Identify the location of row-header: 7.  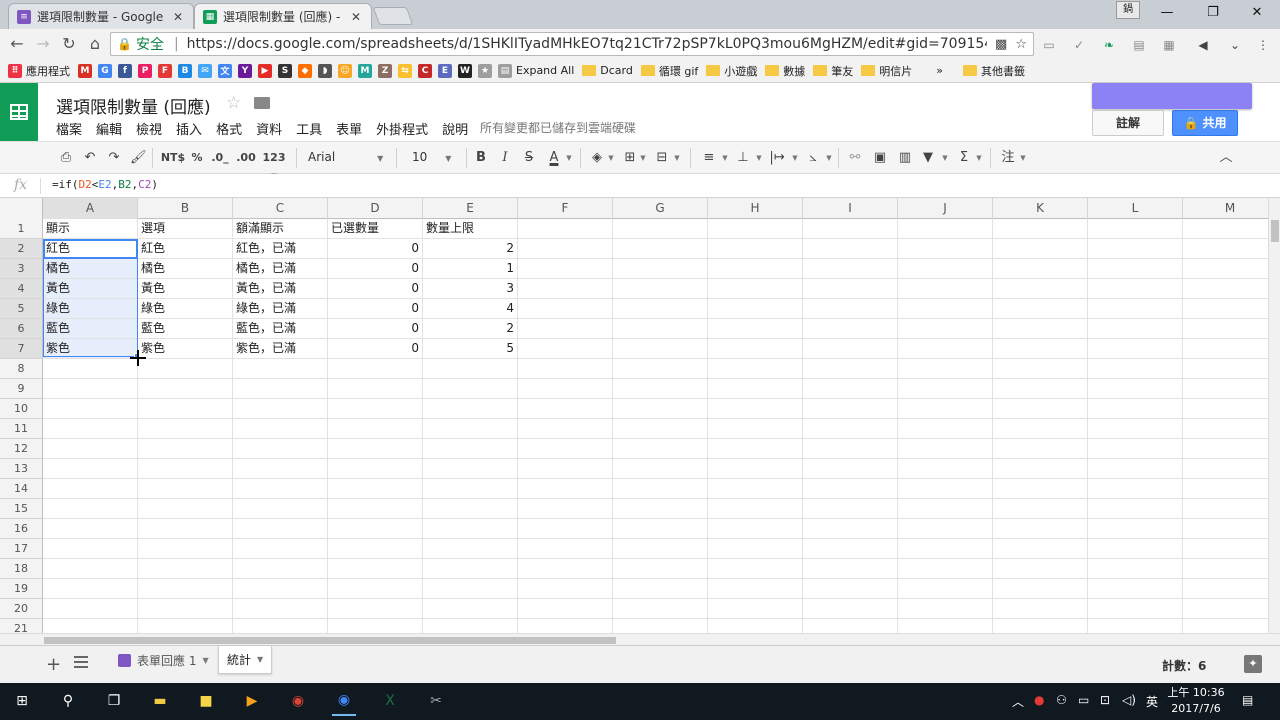
(21, 349).